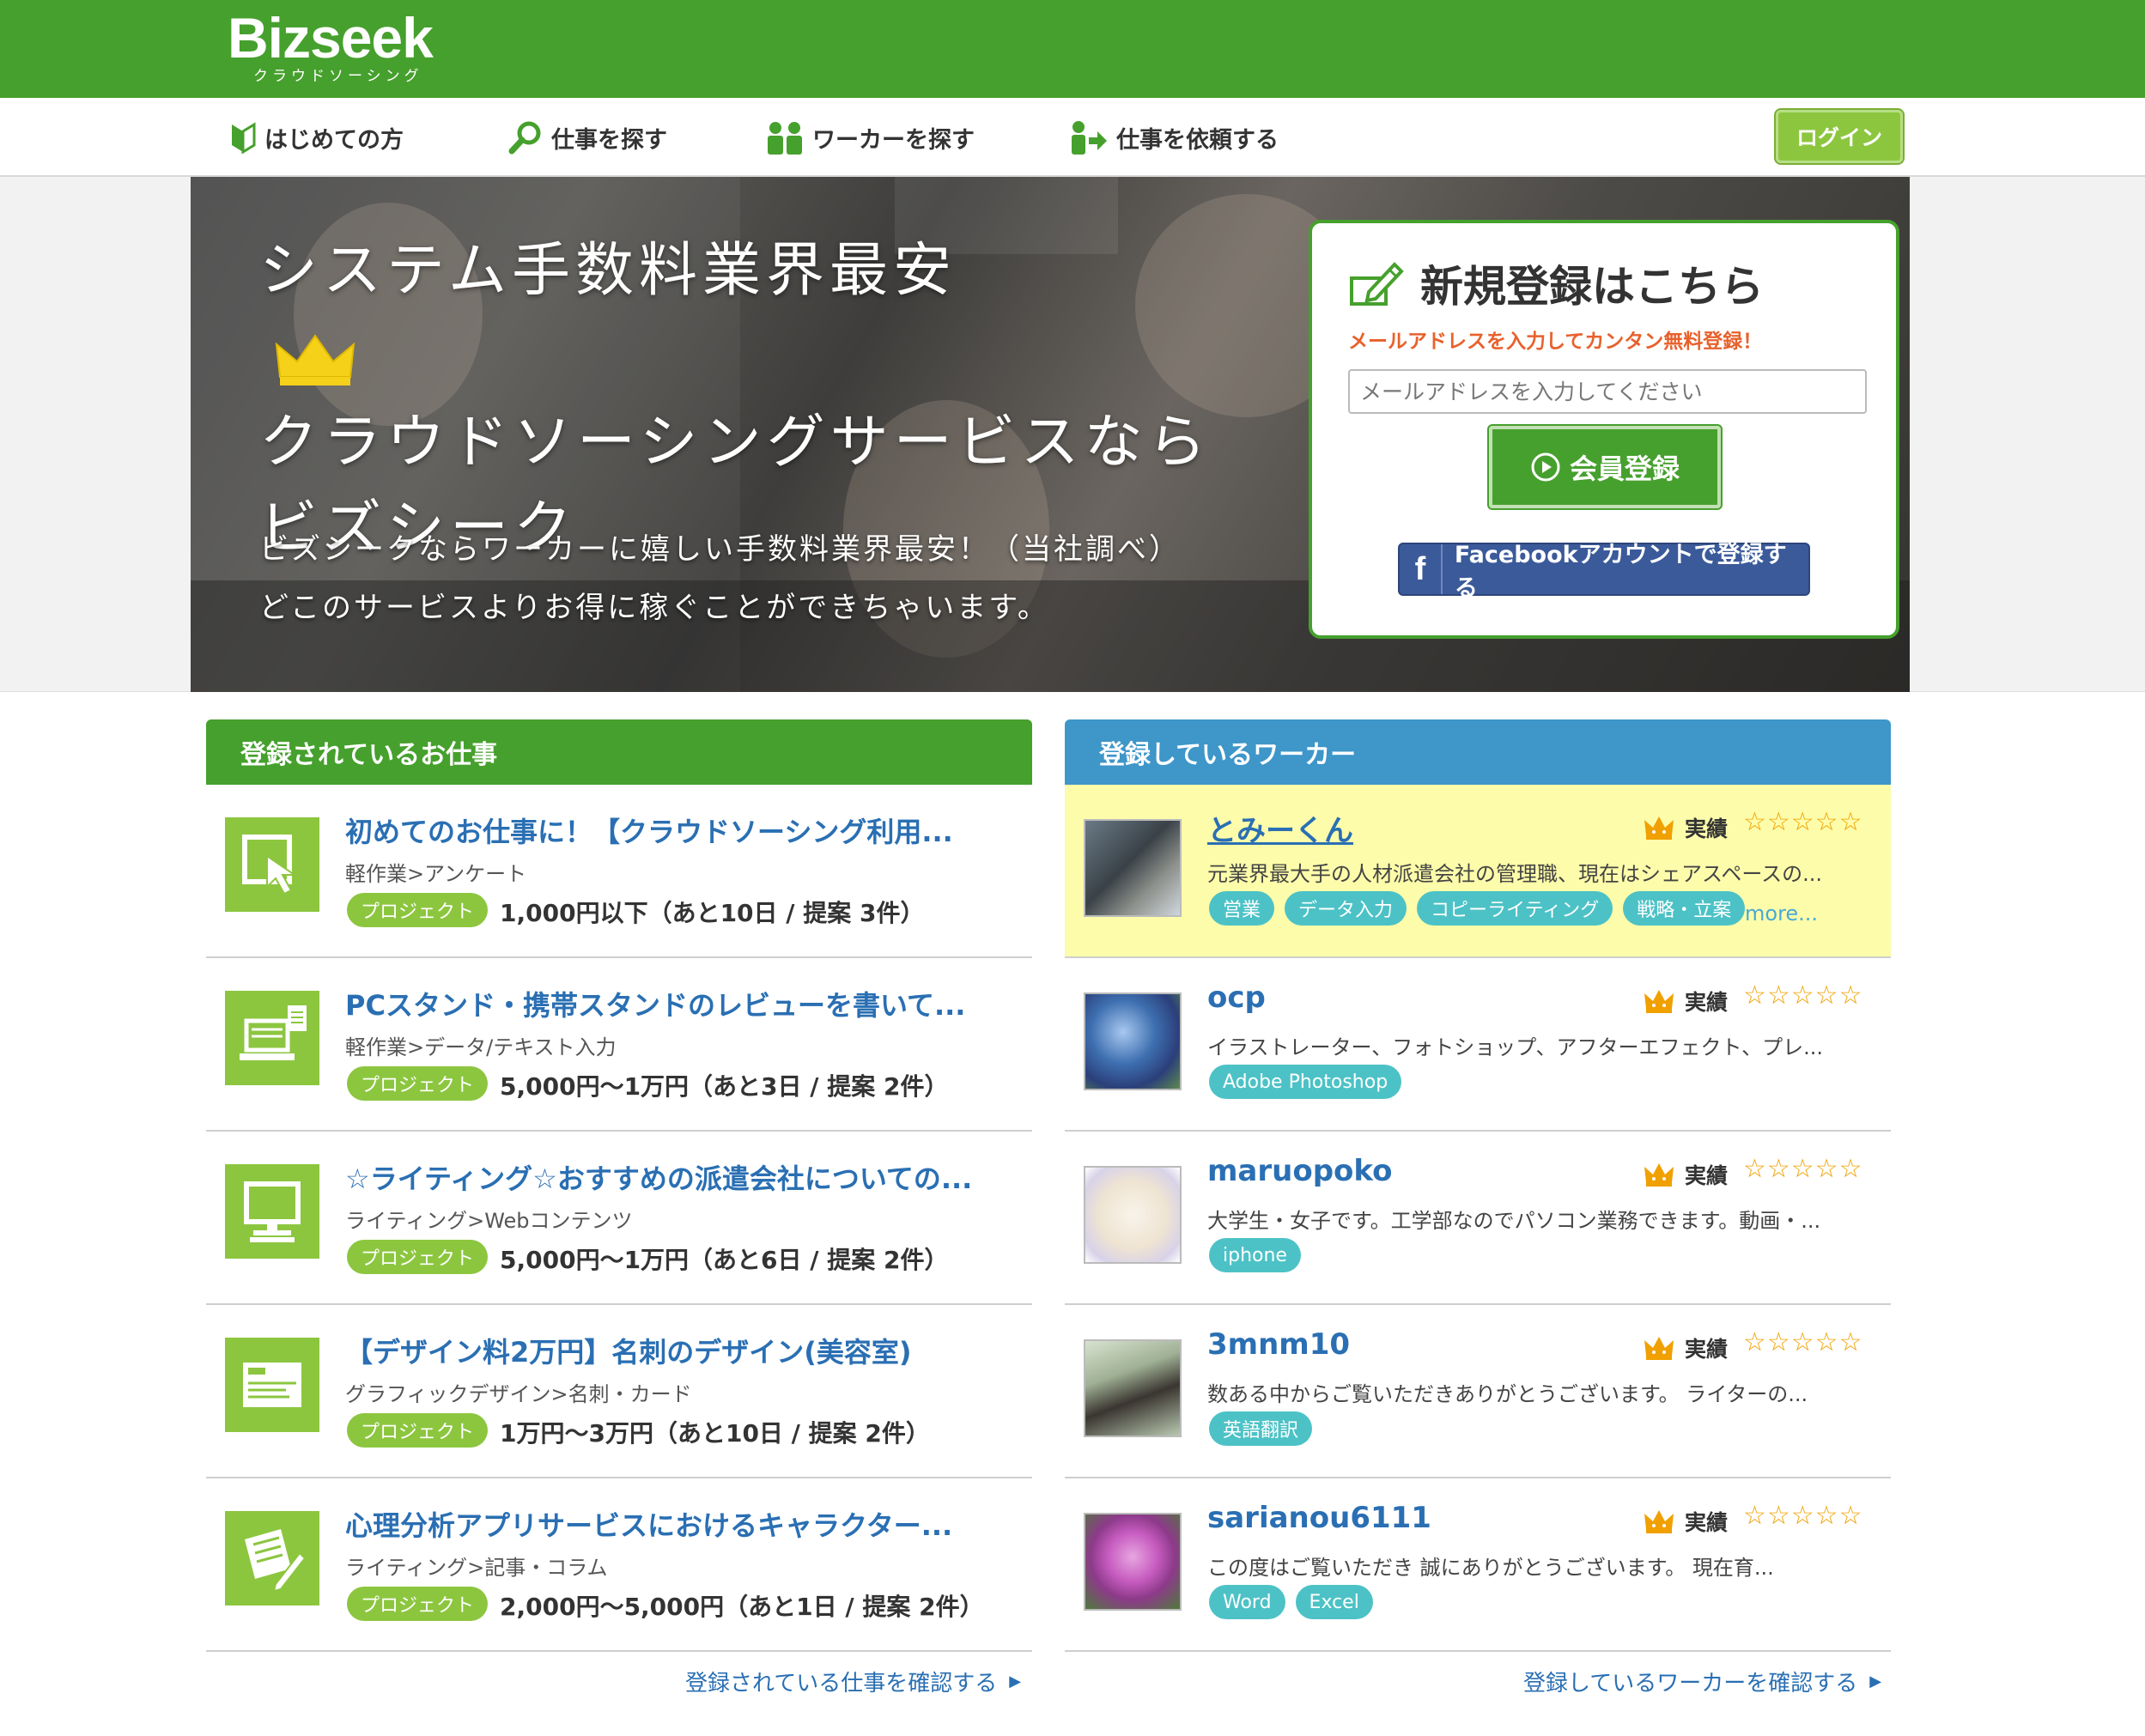  I want to click on skill-tags: iphone, so click(1260, 1255).